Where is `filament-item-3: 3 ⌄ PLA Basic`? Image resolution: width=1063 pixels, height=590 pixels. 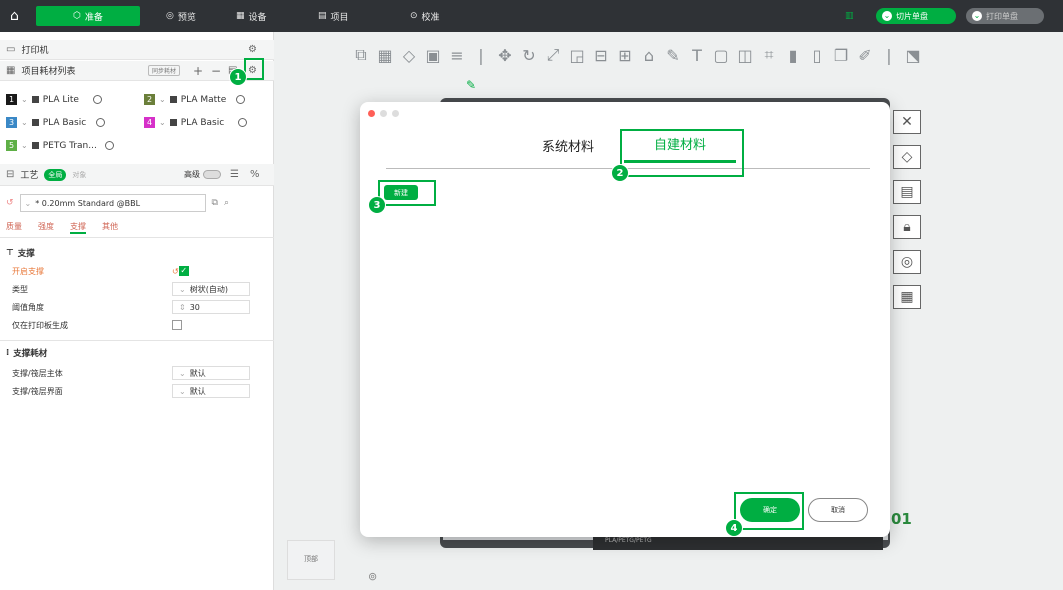 filament-item-3: 3 ⌄ PLA Basic is located at coordinates (56, 122).